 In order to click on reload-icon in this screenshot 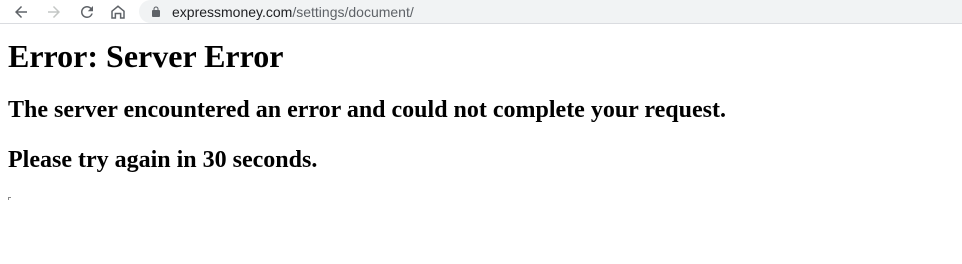, I will do `click(87, 11)`.